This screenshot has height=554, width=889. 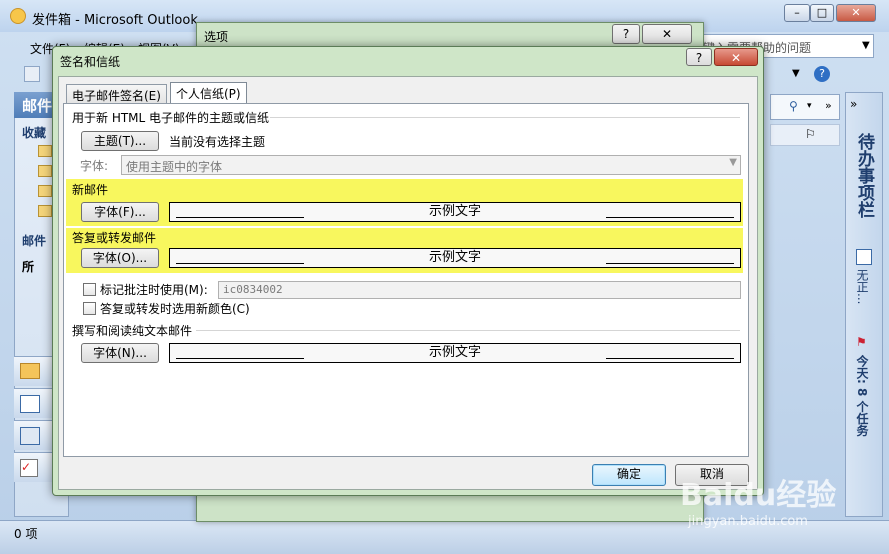 I want to click on dropdown-arrow-icon: ▼, so click(x=796, y=73).